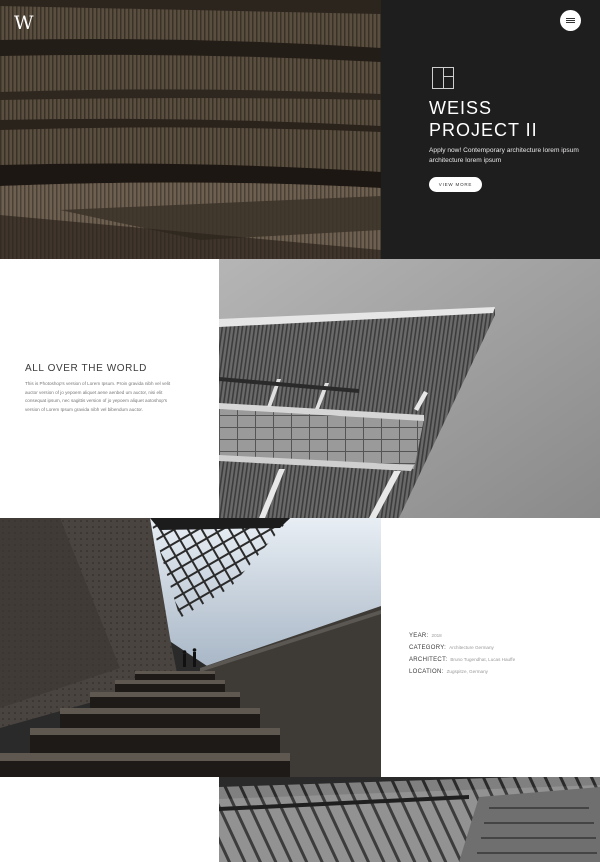 This screenshot has width=600, height=862. Describe the element at coordinates (467, 671) in the screenshot. I see `detail-value: Zugspitze, Germany` at that location.